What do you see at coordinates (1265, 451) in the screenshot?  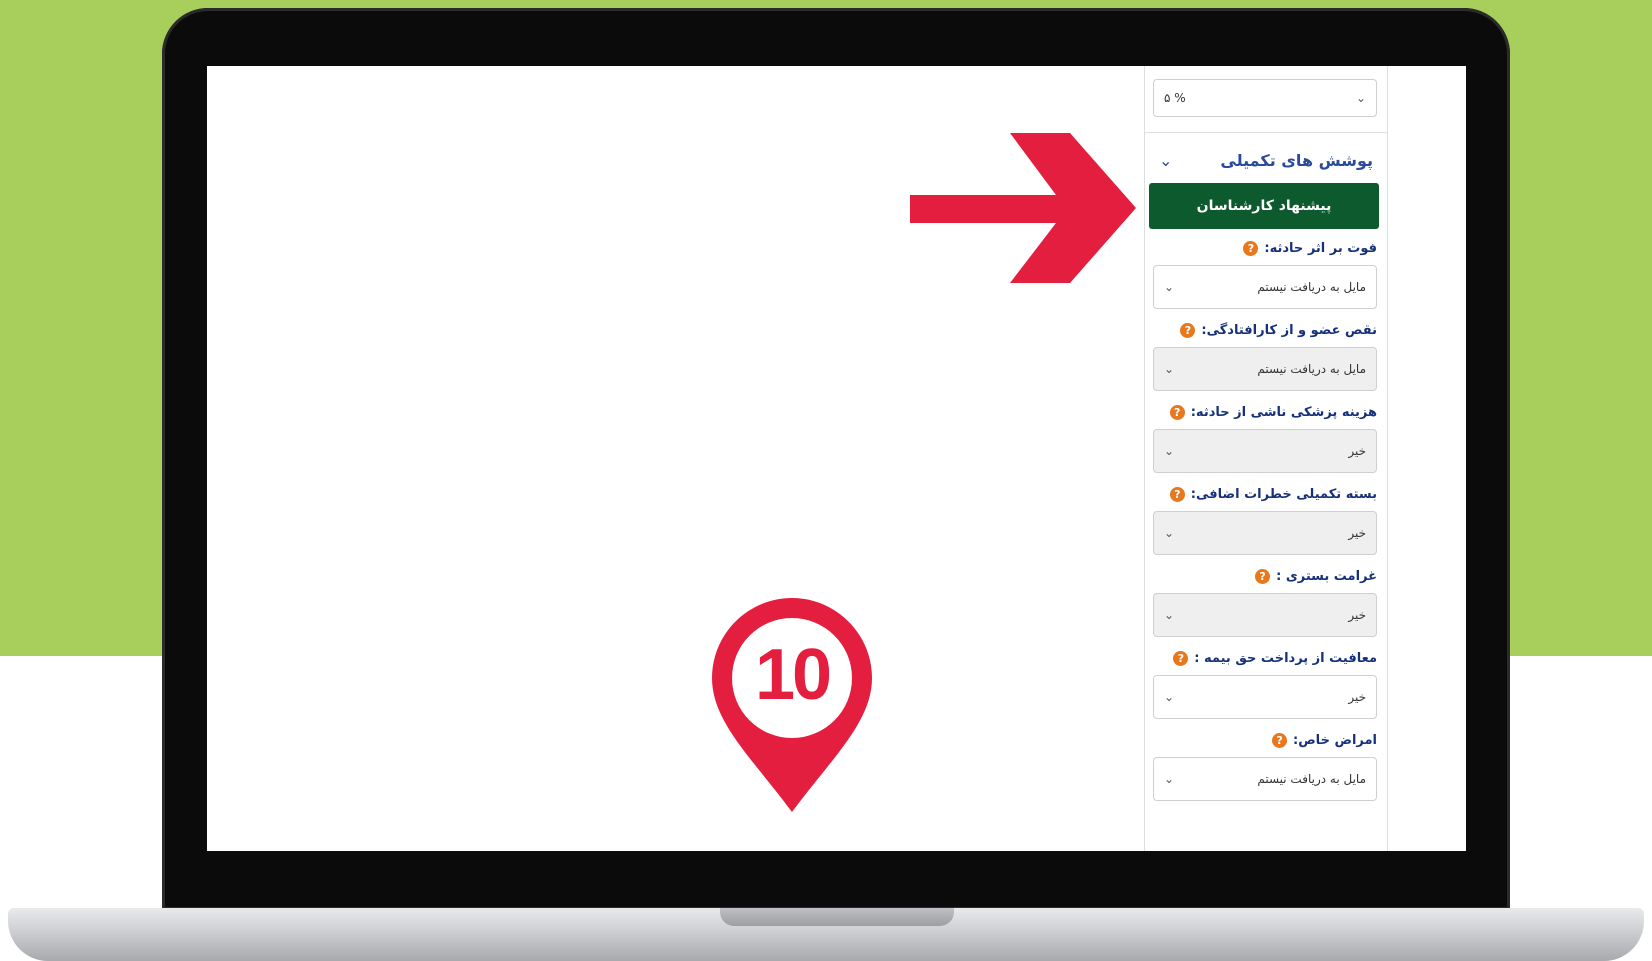 I see `medical-cost-select: خیر ⌄` at bounding box center [1265, 451].